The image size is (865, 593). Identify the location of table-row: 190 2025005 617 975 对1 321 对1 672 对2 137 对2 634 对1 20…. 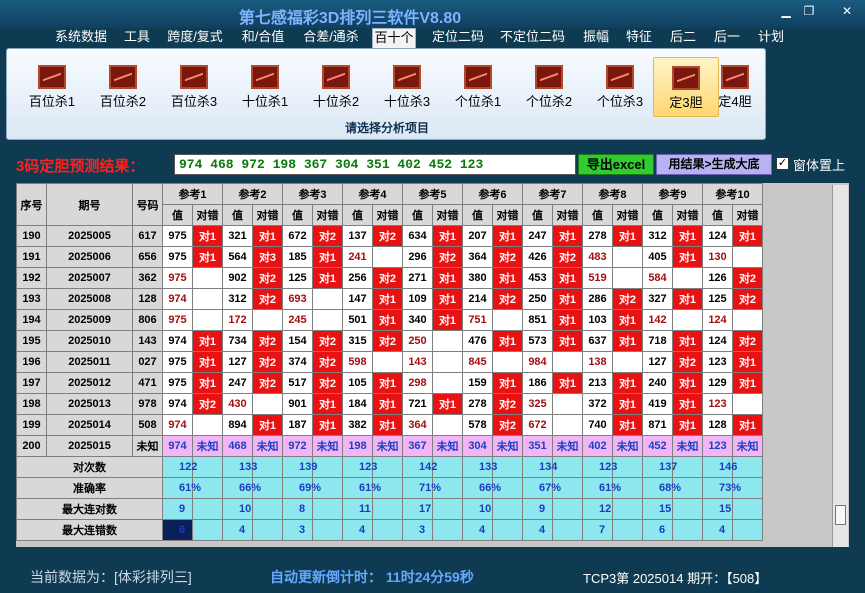
(389, 236).